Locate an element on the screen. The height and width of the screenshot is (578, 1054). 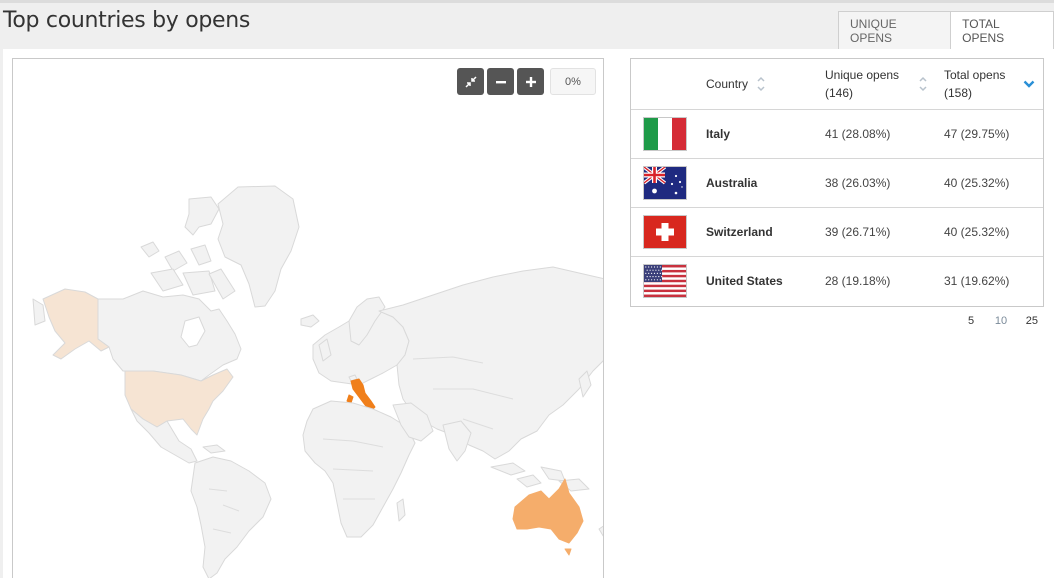
map-zoom-in-button is located at coordinates (530, 81).